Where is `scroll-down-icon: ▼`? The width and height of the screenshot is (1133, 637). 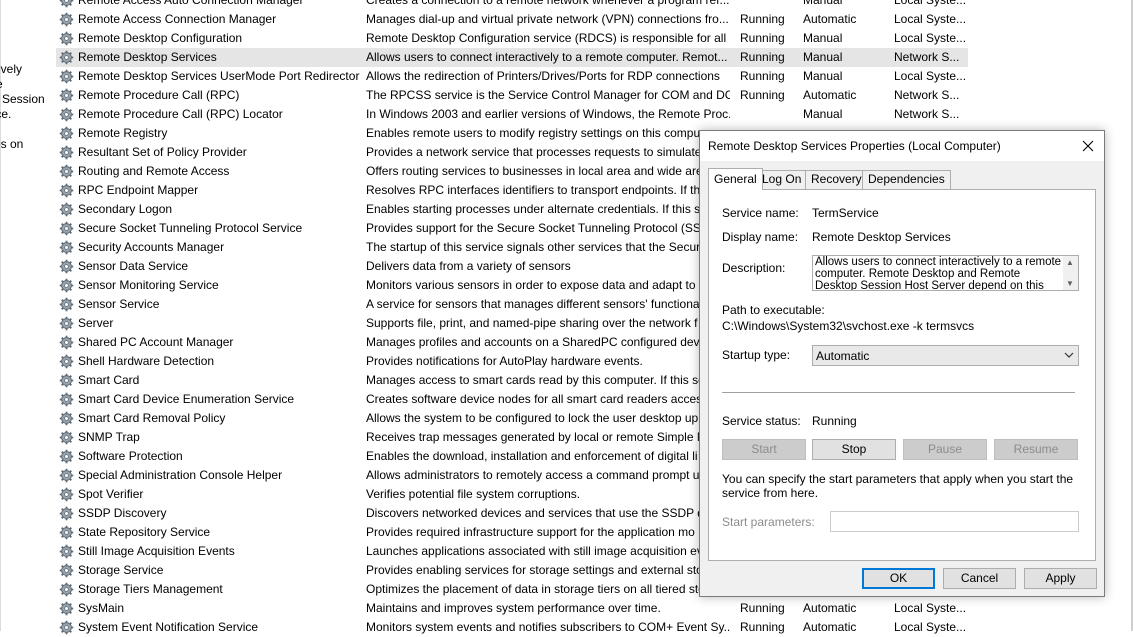
scroll-down-icon: ▼ is located at coordinates (1070, 283).